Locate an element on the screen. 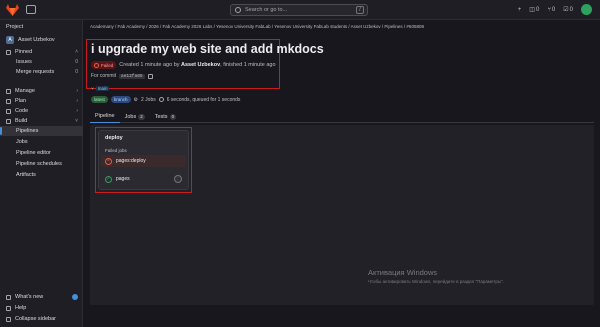 The width and height of the screenshot is (600, 327). todos-counter: ☑ 0 is located at coordinates (568, 10).